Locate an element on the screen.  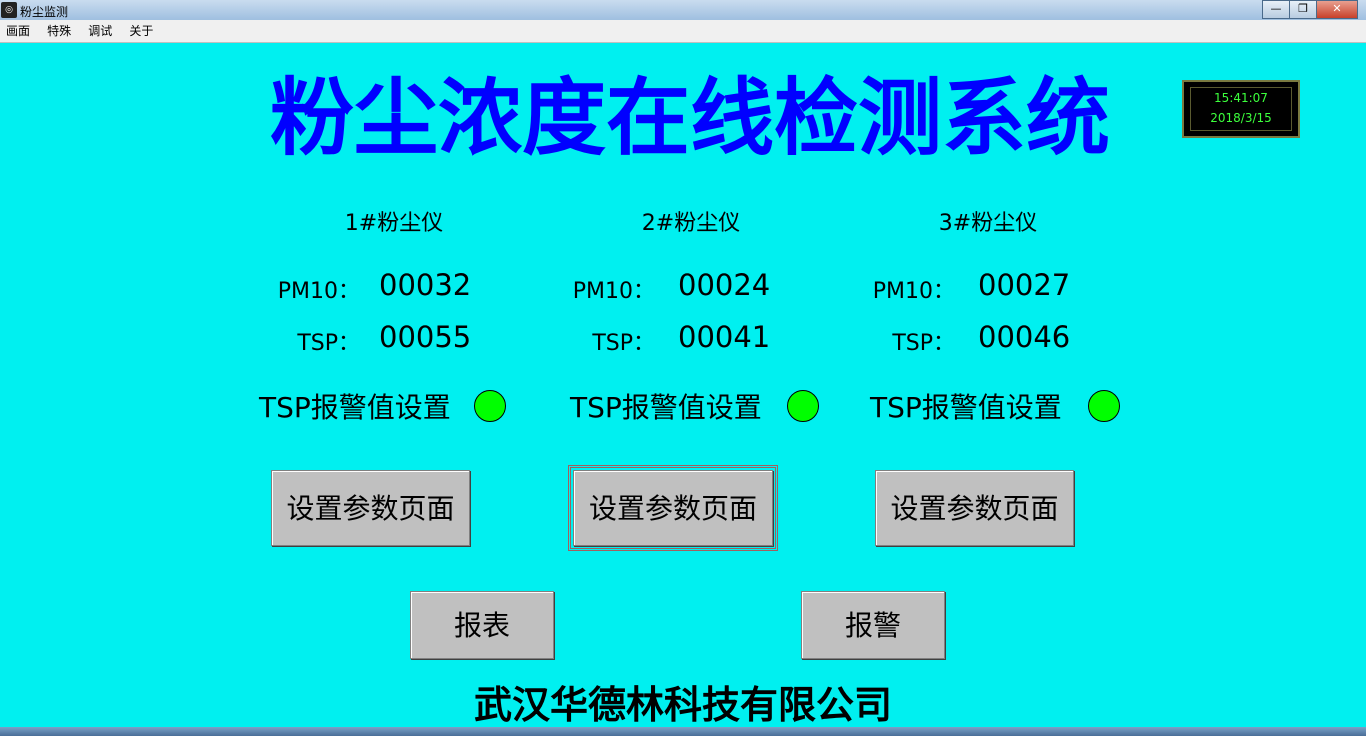
tsp-value: 00046 is located at coordinates (1024, 337).